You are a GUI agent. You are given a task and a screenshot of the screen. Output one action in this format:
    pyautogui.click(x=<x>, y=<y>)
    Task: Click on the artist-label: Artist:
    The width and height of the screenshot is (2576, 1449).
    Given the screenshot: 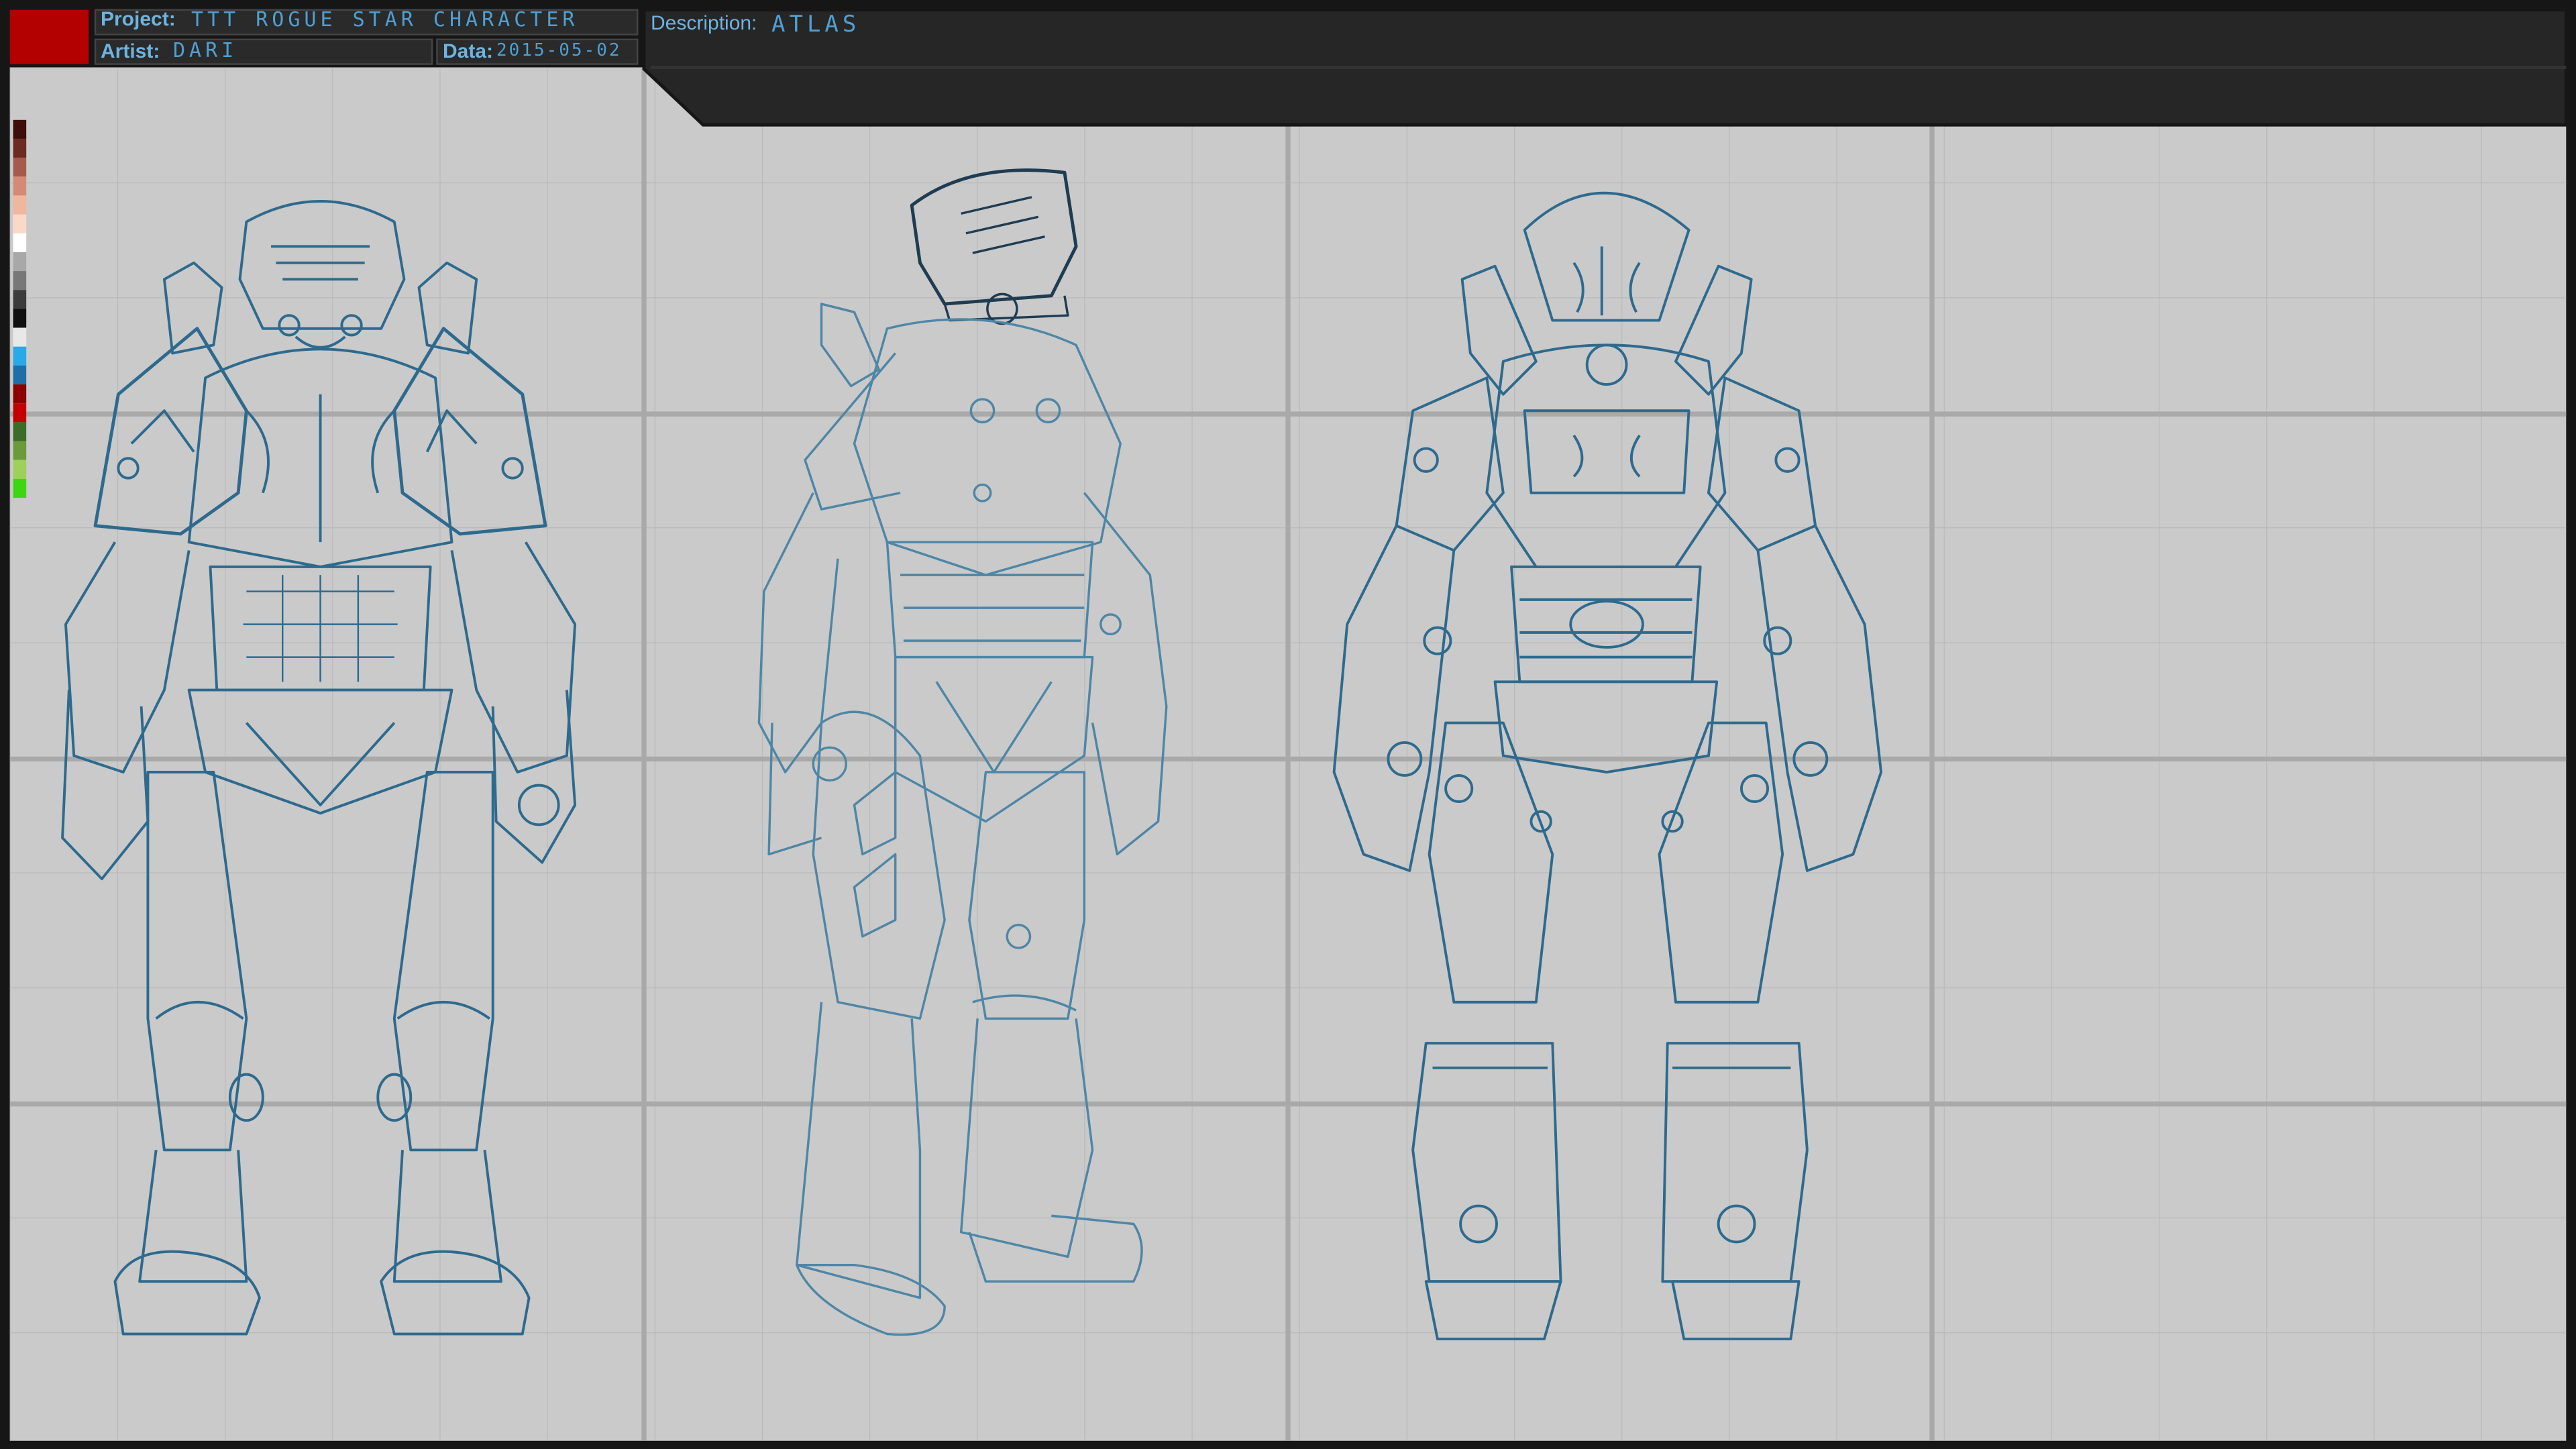 What is the action you would take?
    pyautogui.click(x=130, y=51)
    